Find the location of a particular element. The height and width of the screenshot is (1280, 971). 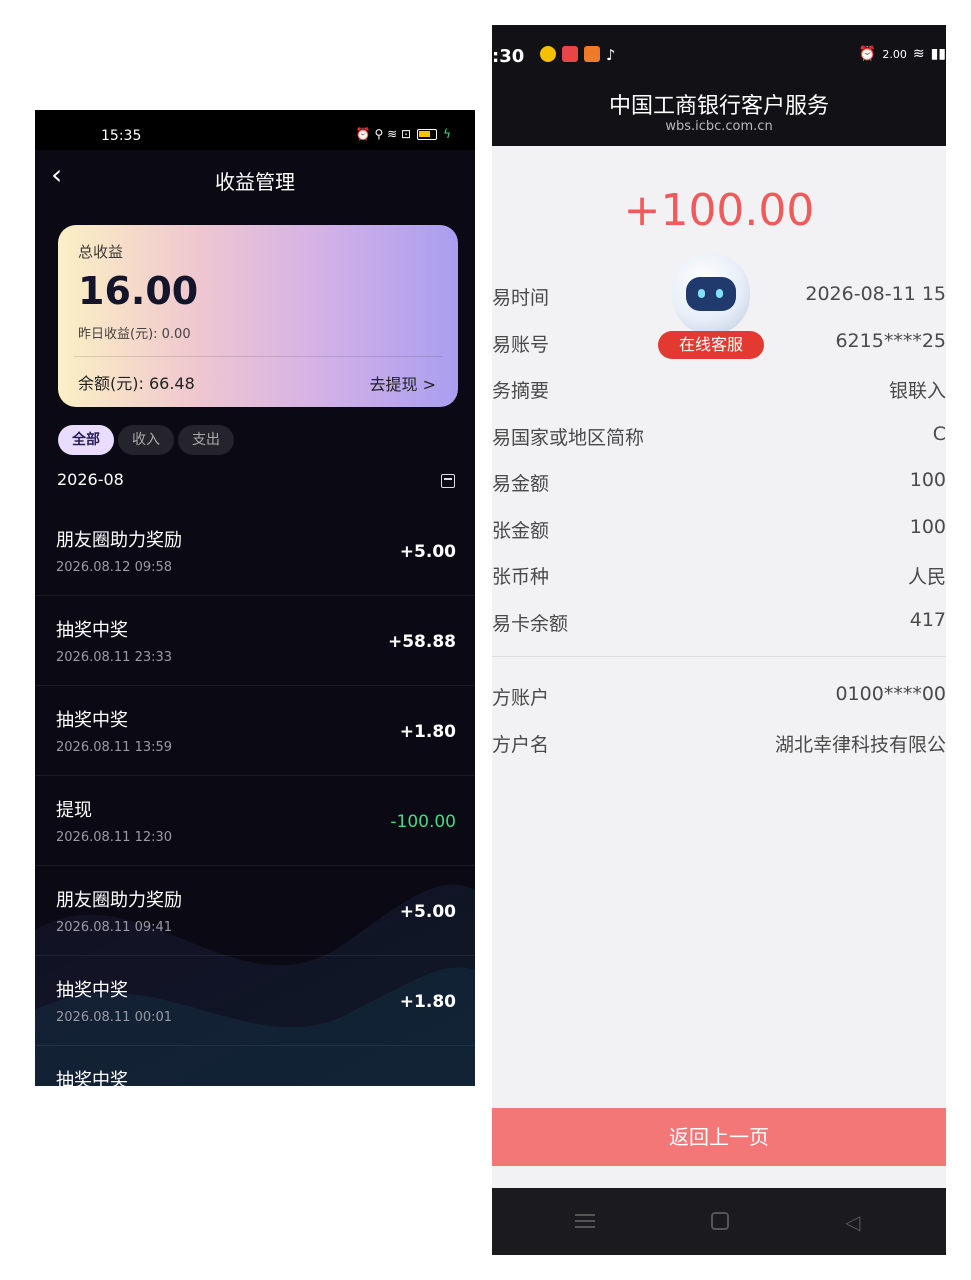

detail-value: 湖北幸律科技有限公 is located at coordinates (860, 745).